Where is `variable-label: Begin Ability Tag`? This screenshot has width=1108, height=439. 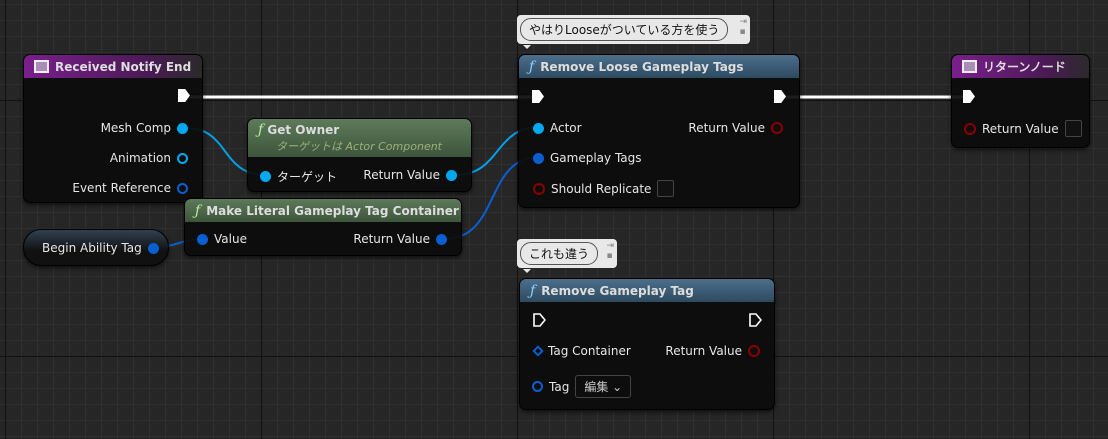
variable-label: Begin Ability Tag is located at coordinates (92, 248).